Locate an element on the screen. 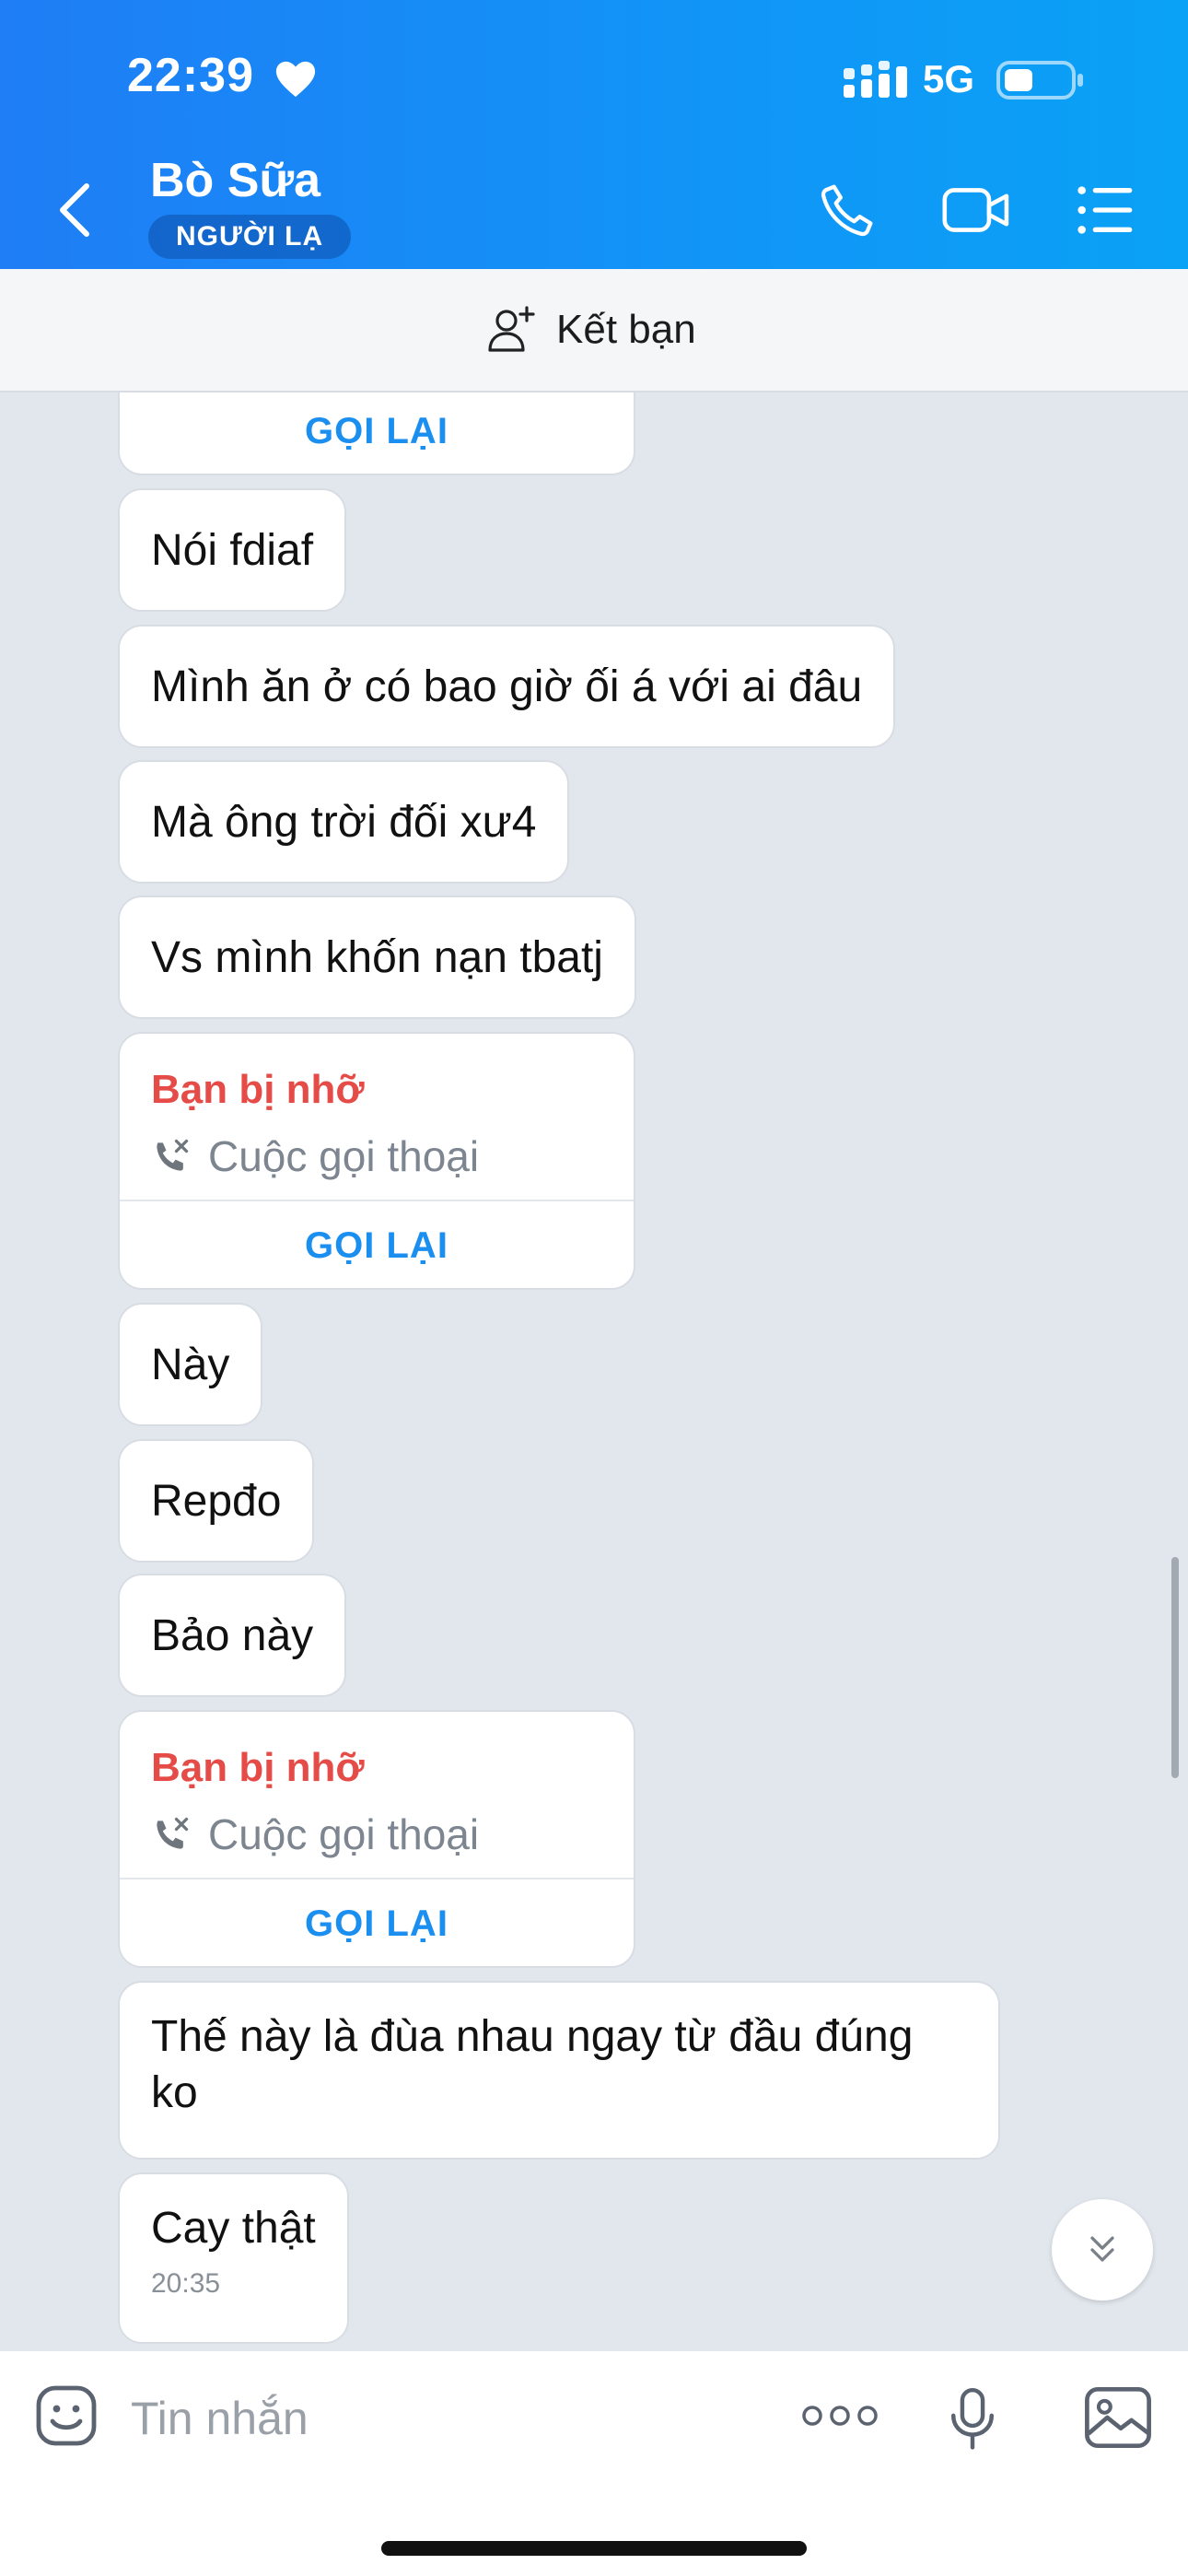 The height and width of the screenshot is (2576, 1188). message-bubble: Vs mình khốn nạn tbatj is located at coordinates (377, 957).